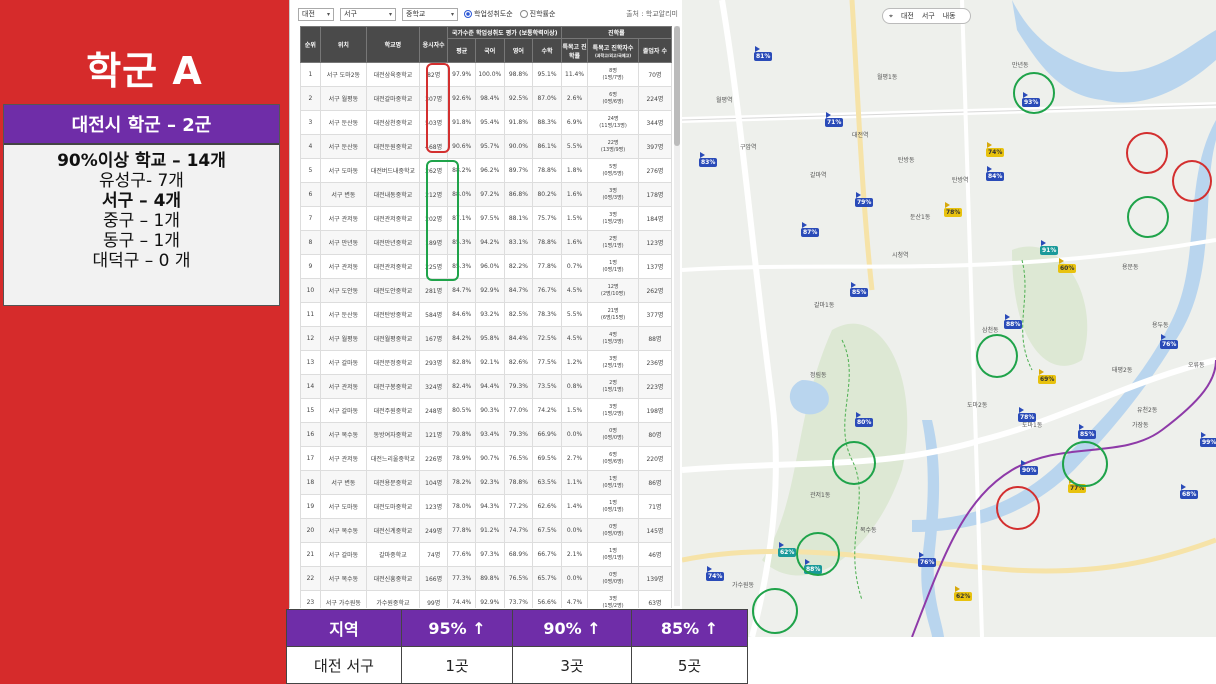 The width and height of the screenshot is (1216, 684). What do you see at coordinates (141, 221) in the screenshot?
I see `summary-line-junggu: 중구 – 1개` at bounding box center [141, 221].